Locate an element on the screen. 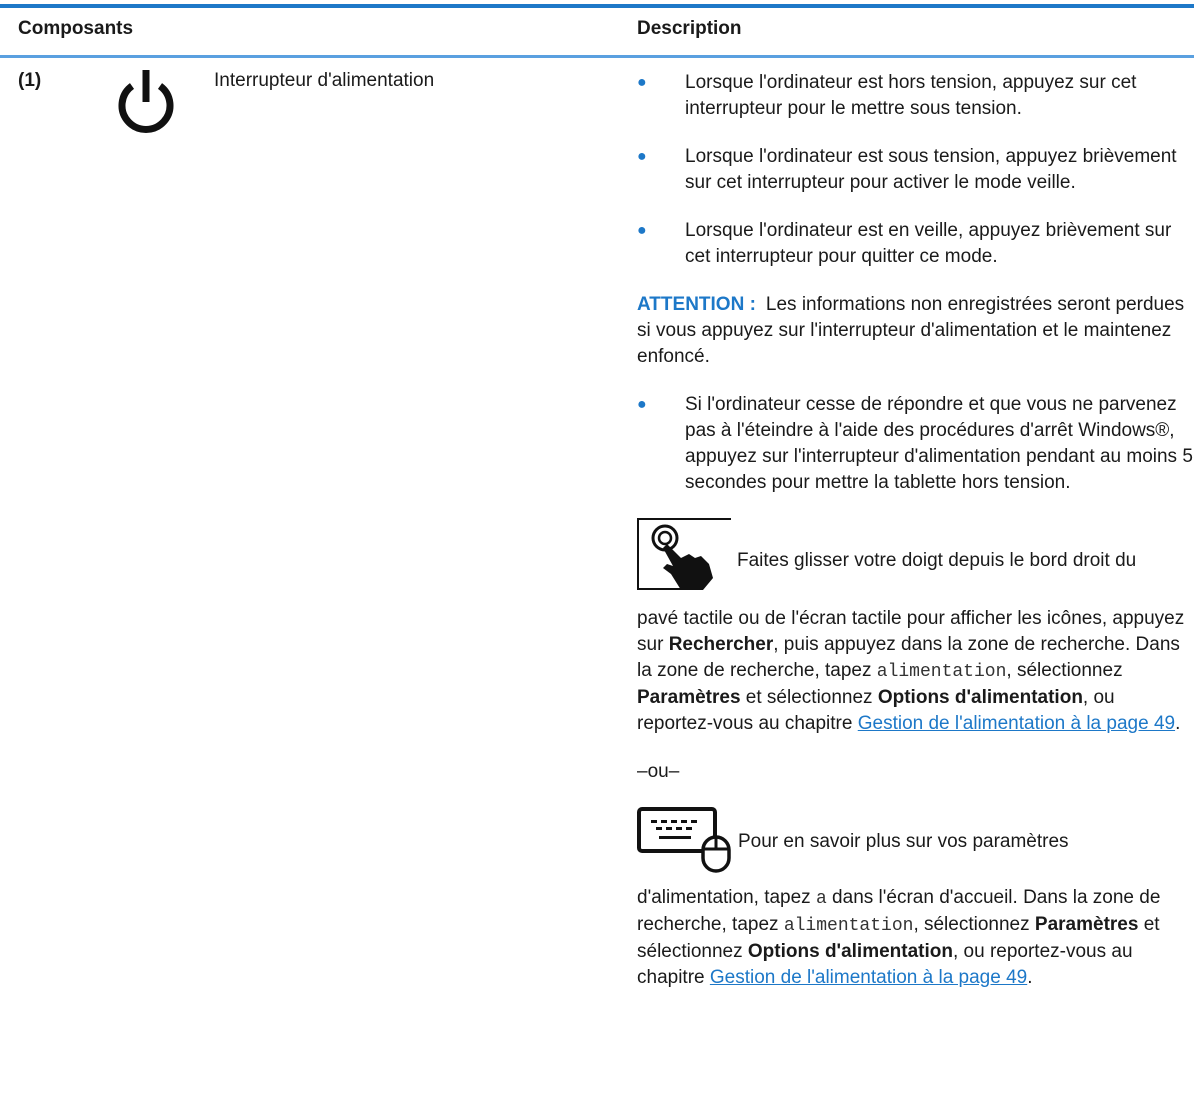 The image size is (1194, 1097). text-span: d'alimentation, tapez is located at coordinates (726, 897).